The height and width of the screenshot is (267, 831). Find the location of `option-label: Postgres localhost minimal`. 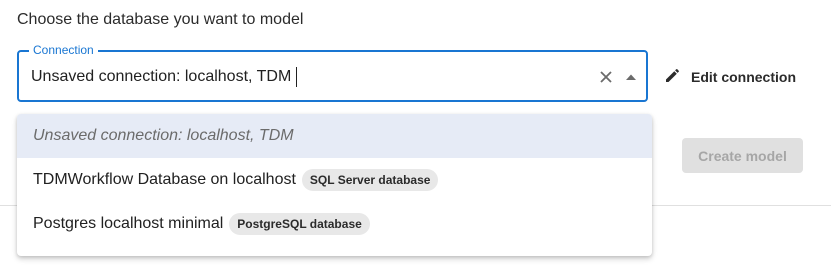

option-label: Postgres localhost minimal is located at coordinates (128, 223).